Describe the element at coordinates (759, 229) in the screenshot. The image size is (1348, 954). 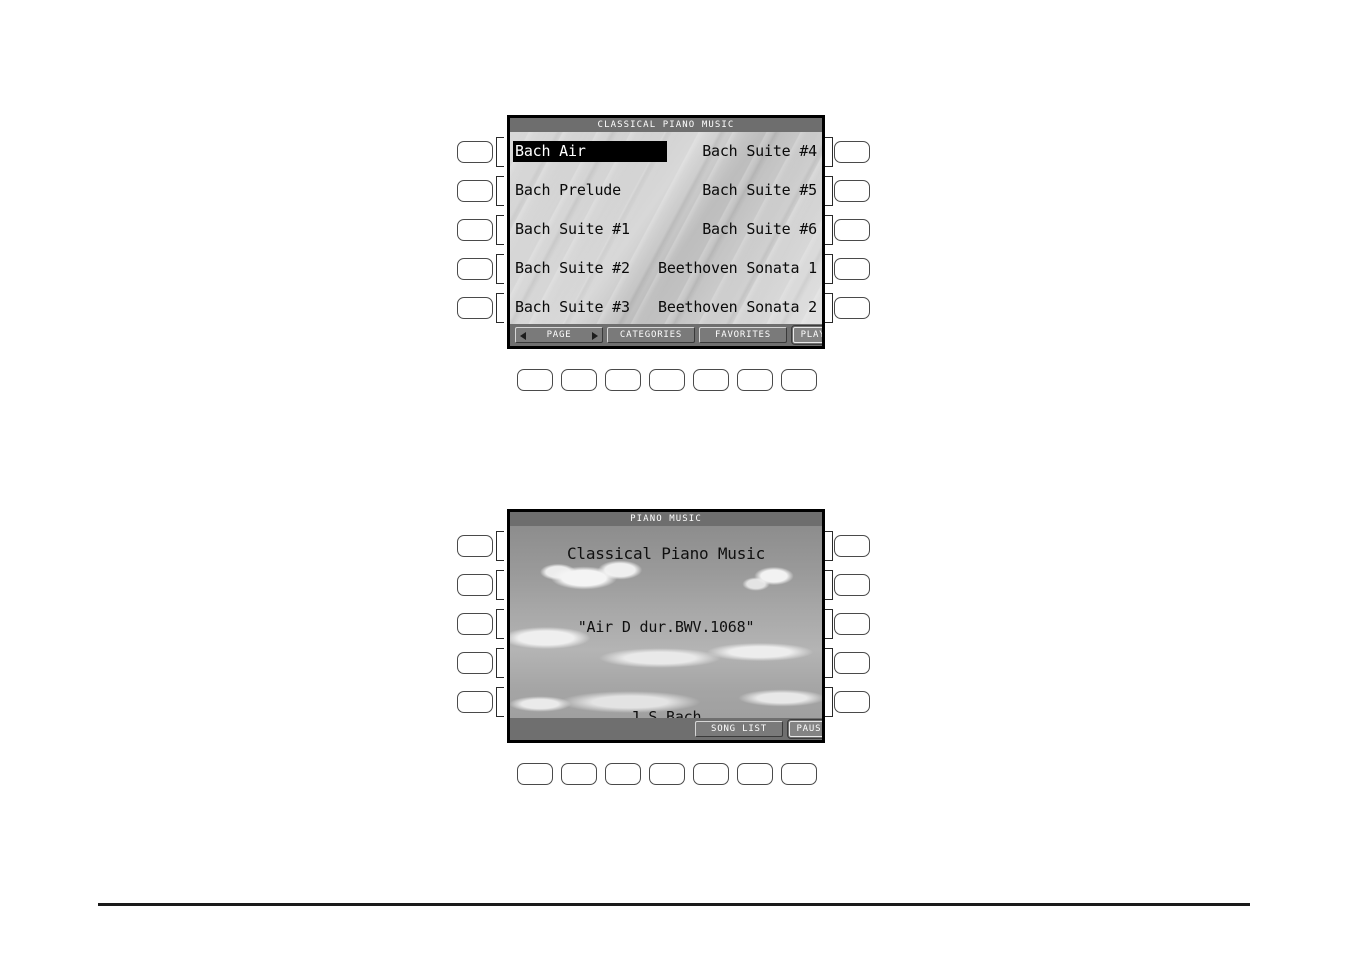
I see `song-item-bach-suite-6: Bach Suite #6` at that location.